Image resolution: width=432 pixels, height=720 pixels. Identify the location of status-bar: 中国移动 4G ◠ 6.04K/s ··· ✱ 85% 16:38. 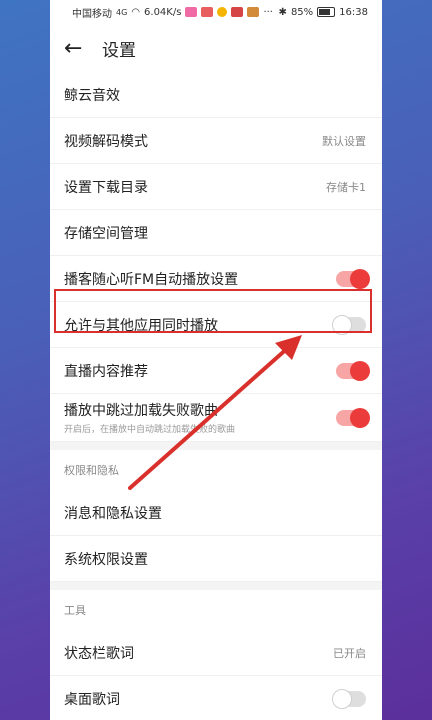
(216, 12).